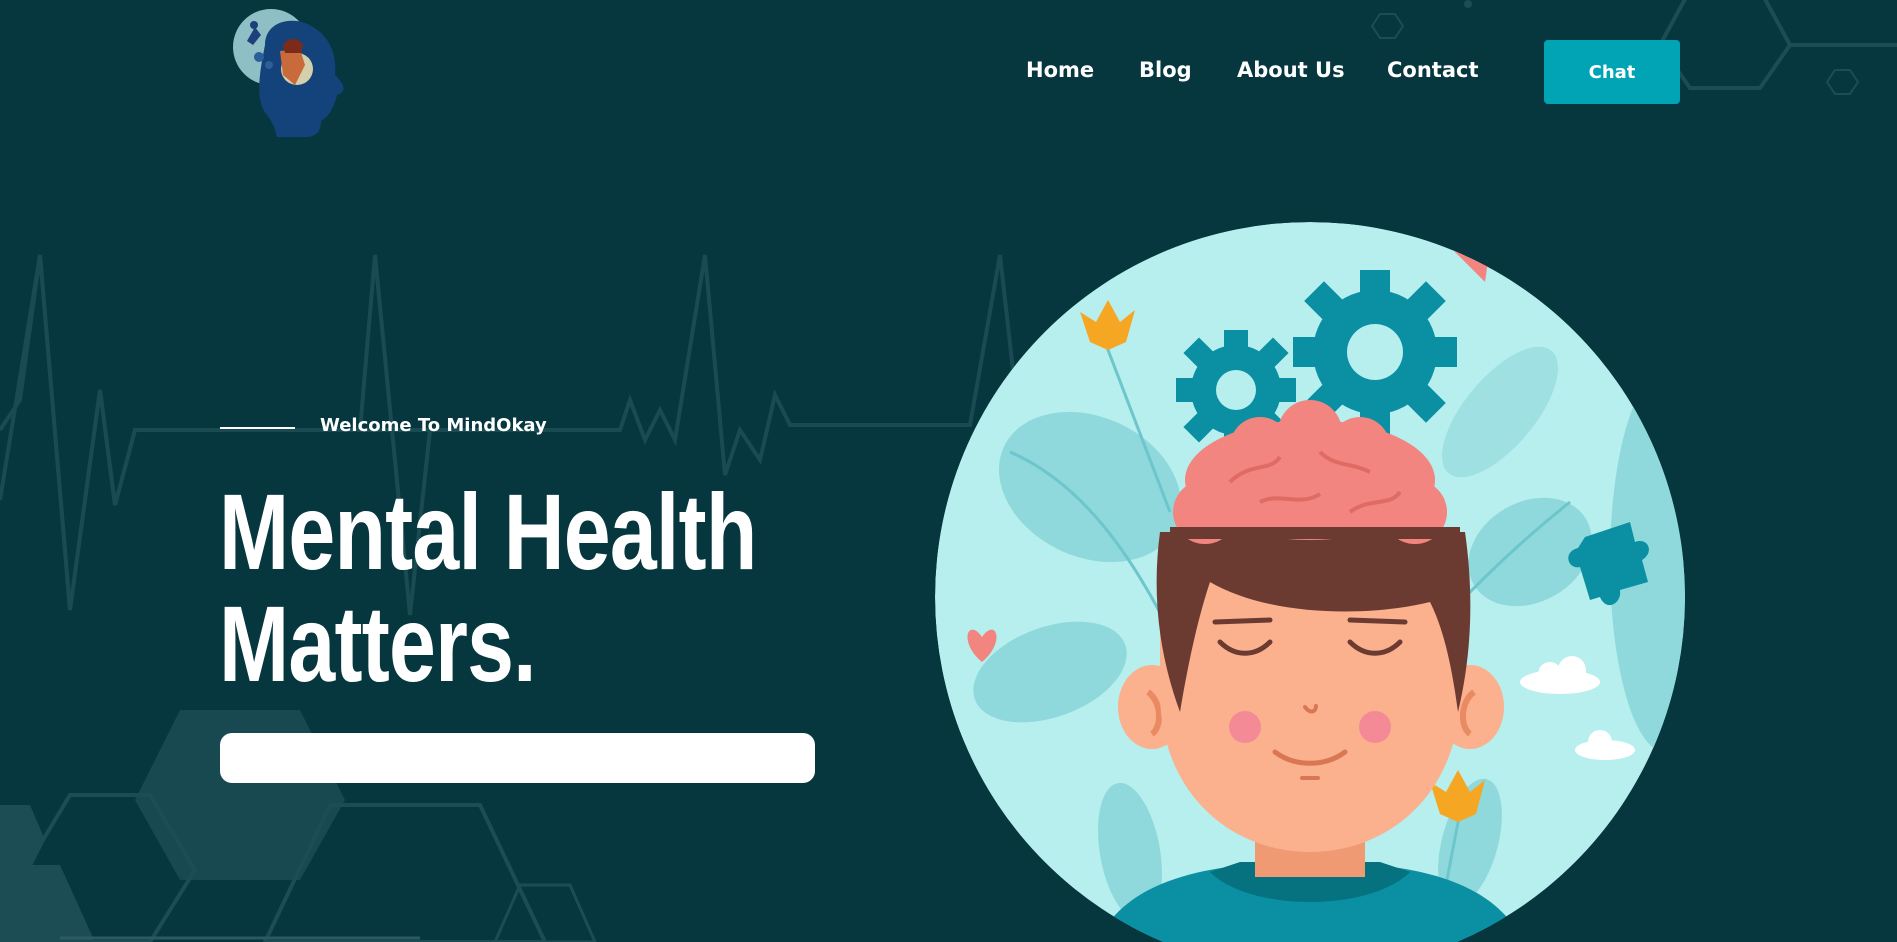 This screenshot has width=1897, height=942. What do you see at coordinates (1060, 70) in the screenshot?
I see `nav-home-link: Home` at bounding box center [1060, 70].